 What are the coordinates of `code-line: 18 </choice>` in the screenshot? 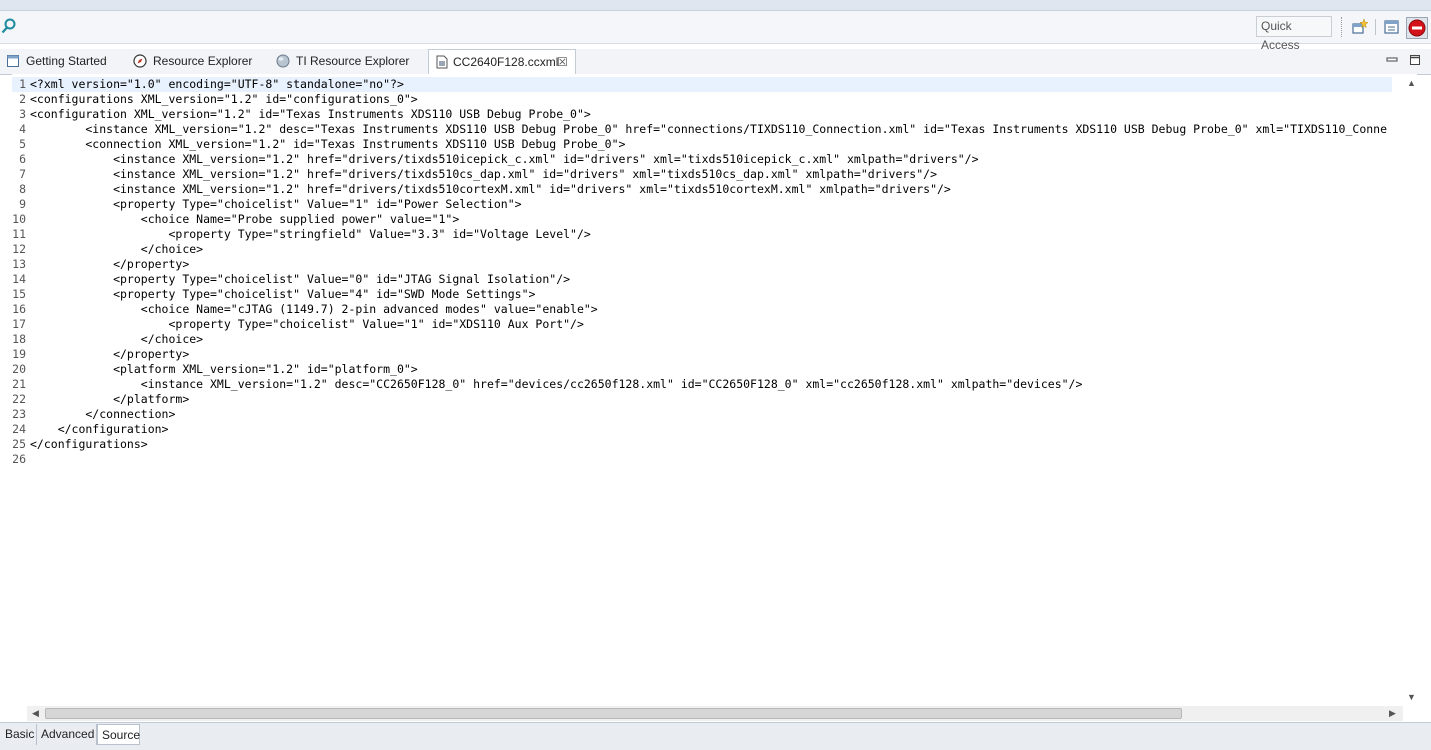 It's located at (702, 339).